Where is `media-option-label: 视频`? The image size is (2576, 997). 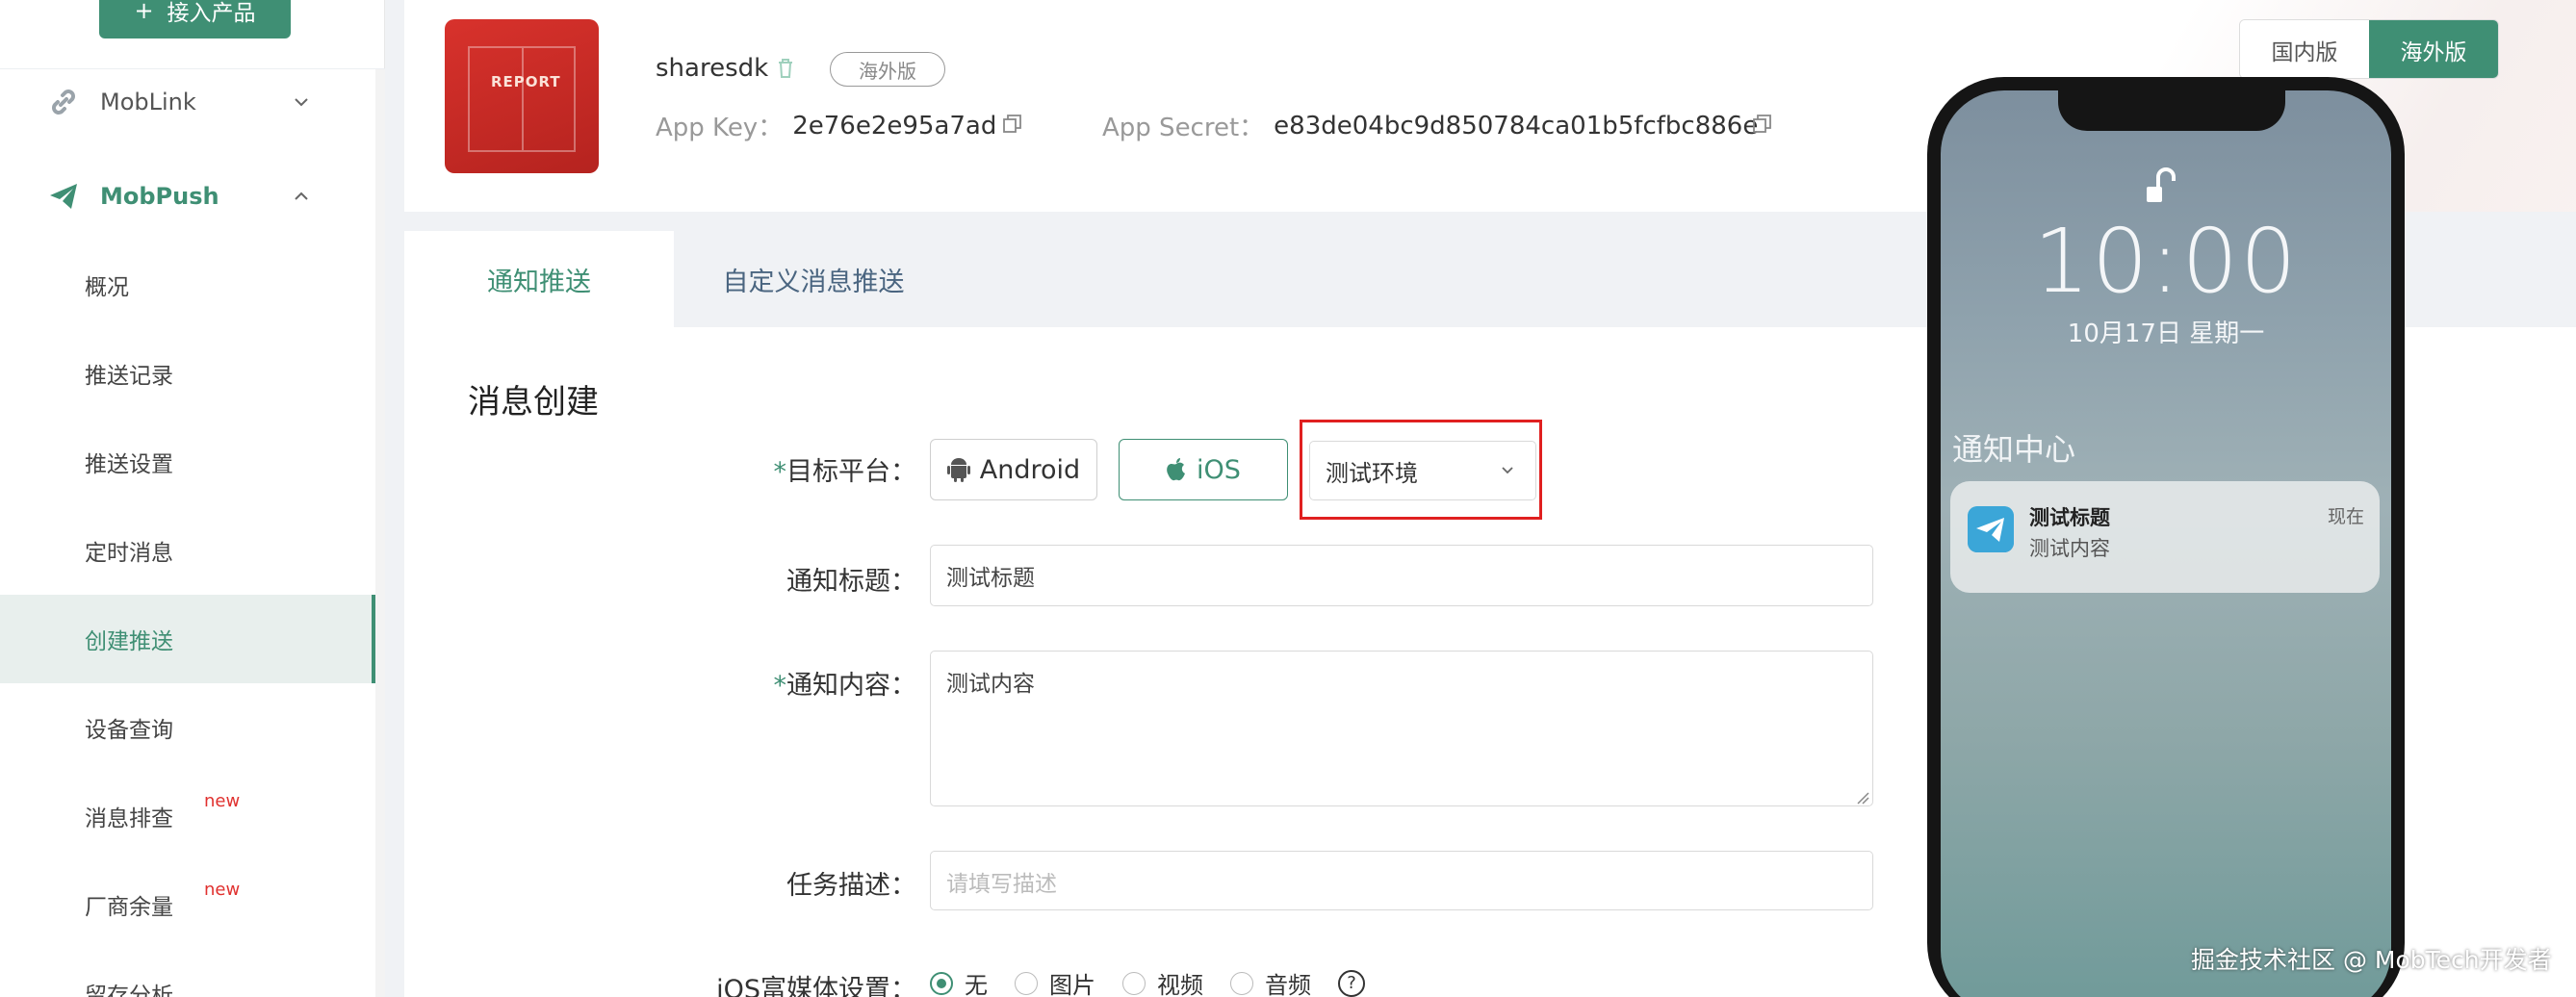
media-option-label: 视频 is located at coordinates (1180, 985).